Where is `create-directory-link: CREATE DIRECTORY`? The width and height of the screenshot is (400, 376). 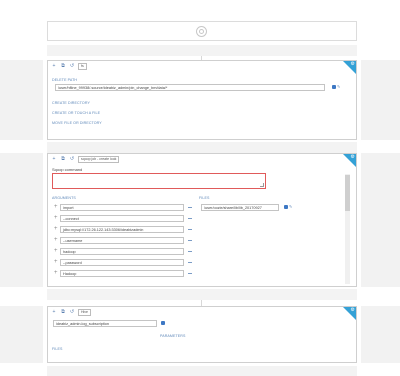 create-directory-link: CREATE DIRECTORY is located at coordinates (71, 103).